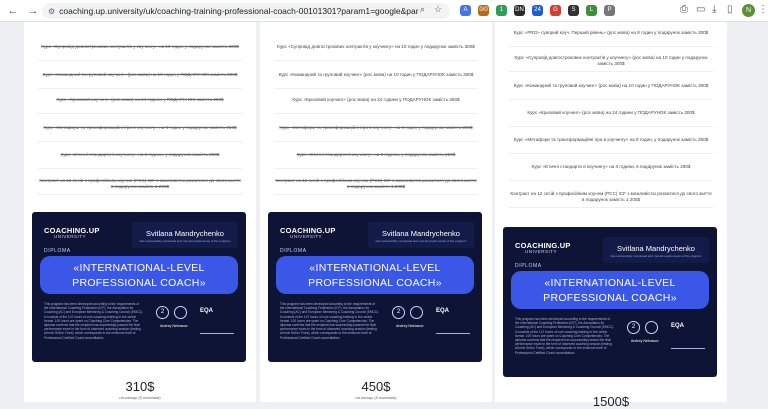 The width and height of the screenshot is (768, 409). Describe the element at coordinates (684, 9) in the screenshot. I see `print-icon: ⎙` at that location.